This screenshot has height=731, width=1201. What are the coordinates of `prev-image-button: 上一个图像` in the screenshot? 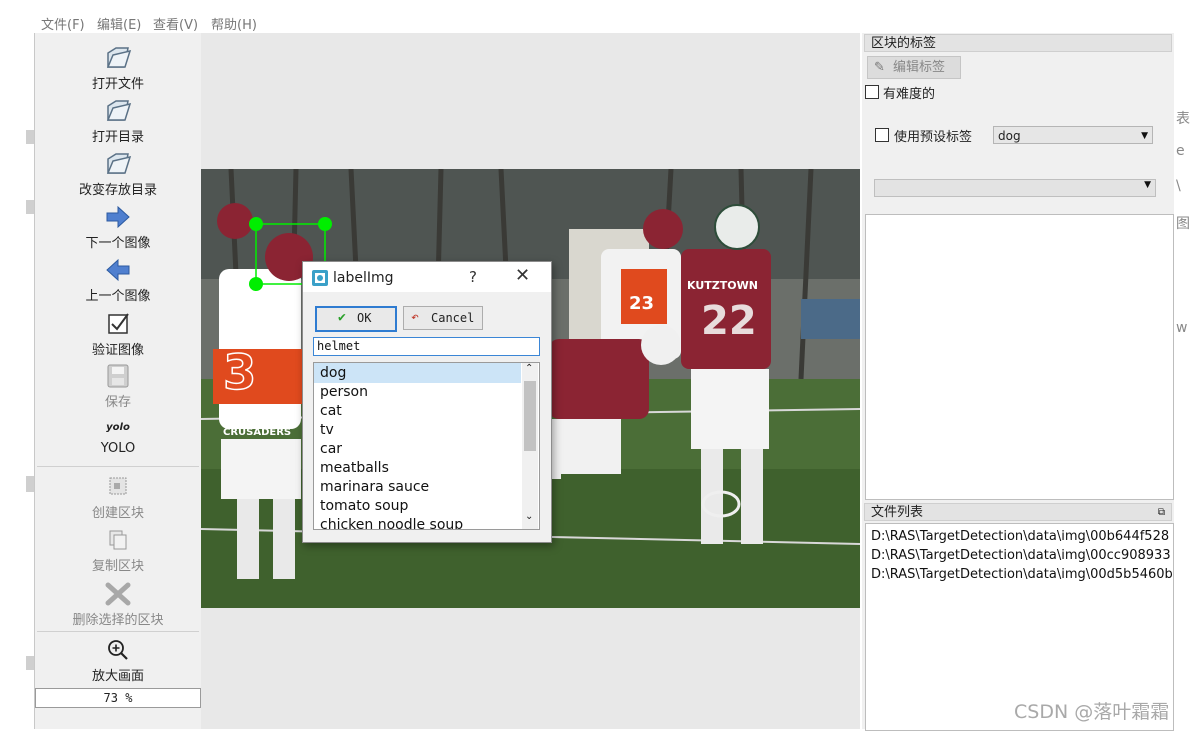 It's located at (118, 280).